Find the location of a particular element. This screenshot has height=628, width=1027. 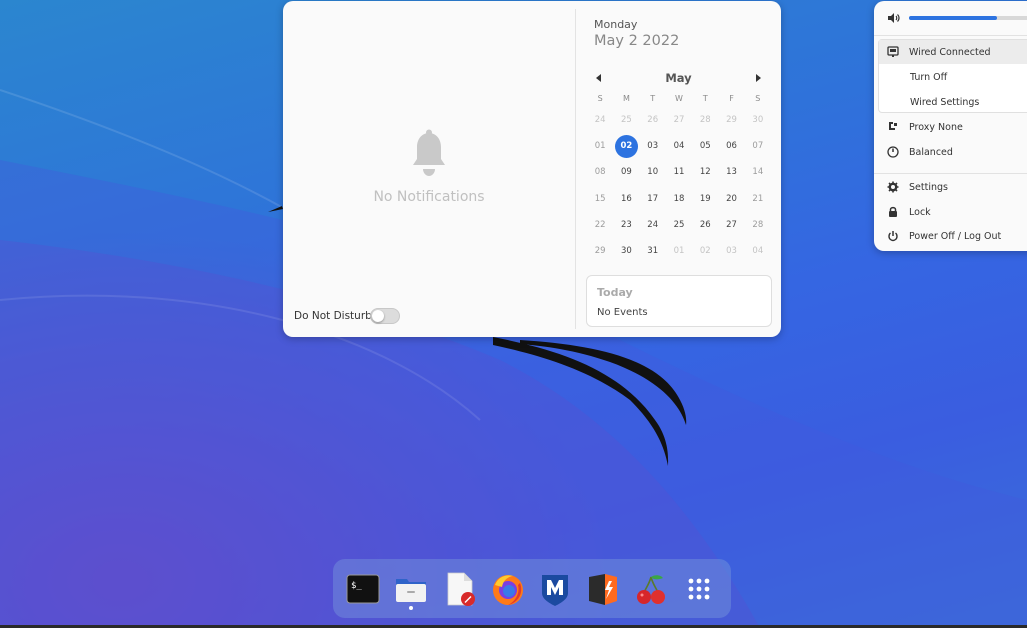

calendar-day: 18 is located at coordinates (679, 199).